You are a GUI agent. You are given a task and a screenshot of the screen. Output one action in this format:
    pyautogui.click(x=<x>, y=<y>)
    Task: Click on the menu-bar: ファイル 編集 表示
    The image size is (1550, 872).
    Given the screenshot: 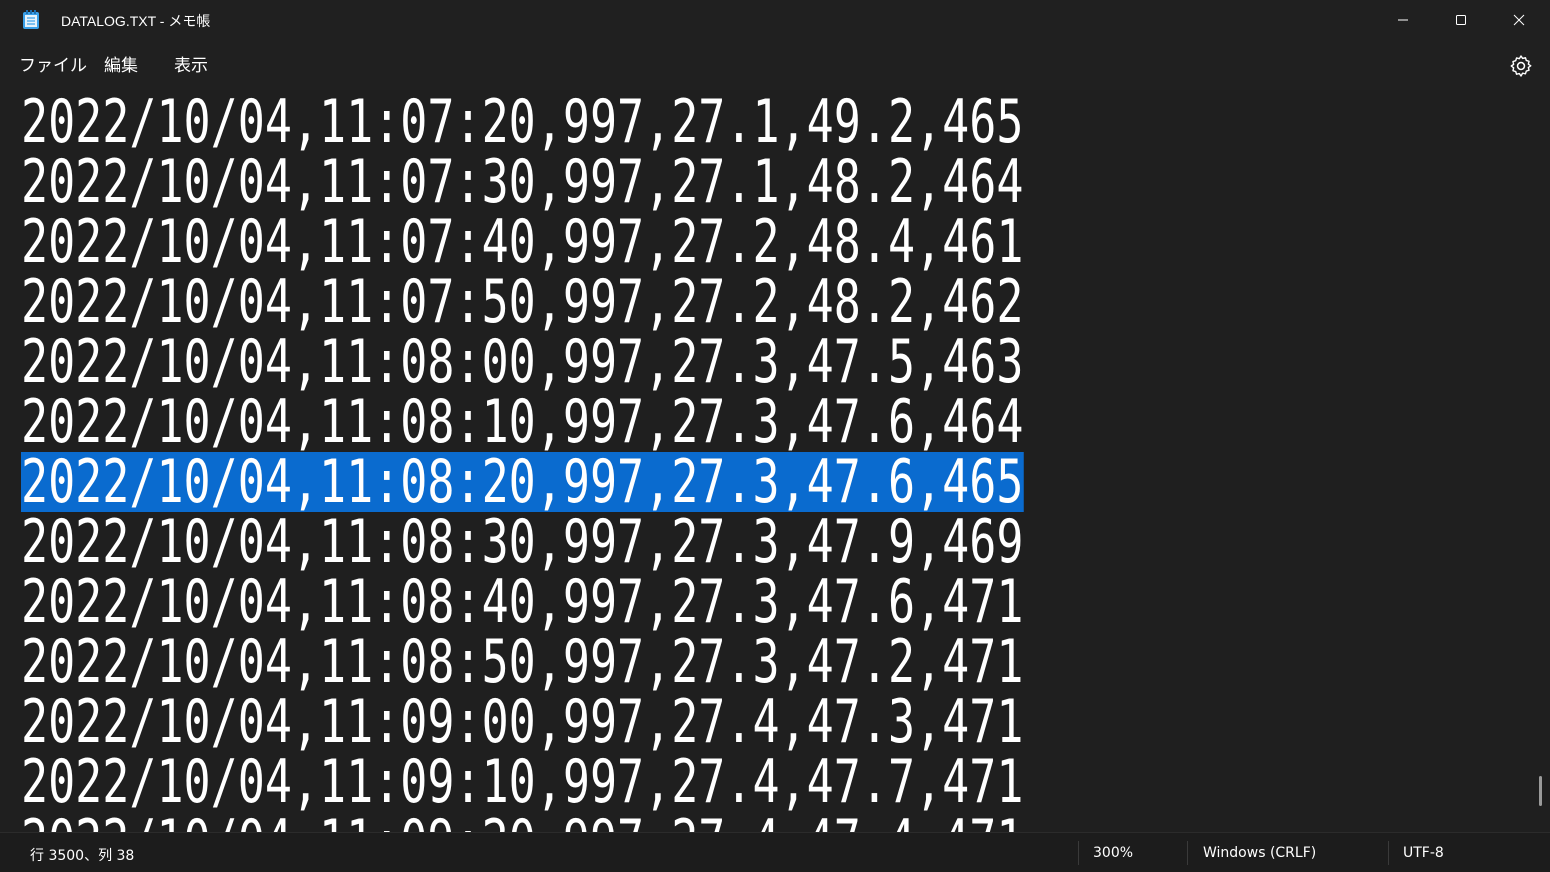 What is the action you would take?
    pyautogui.click(x=775, y=65)
    